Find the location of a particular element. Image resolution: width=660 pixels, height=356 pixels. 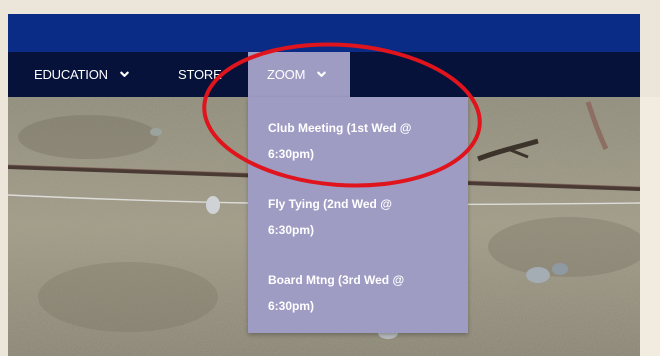

side-panel is located at coordinates (650, 226).